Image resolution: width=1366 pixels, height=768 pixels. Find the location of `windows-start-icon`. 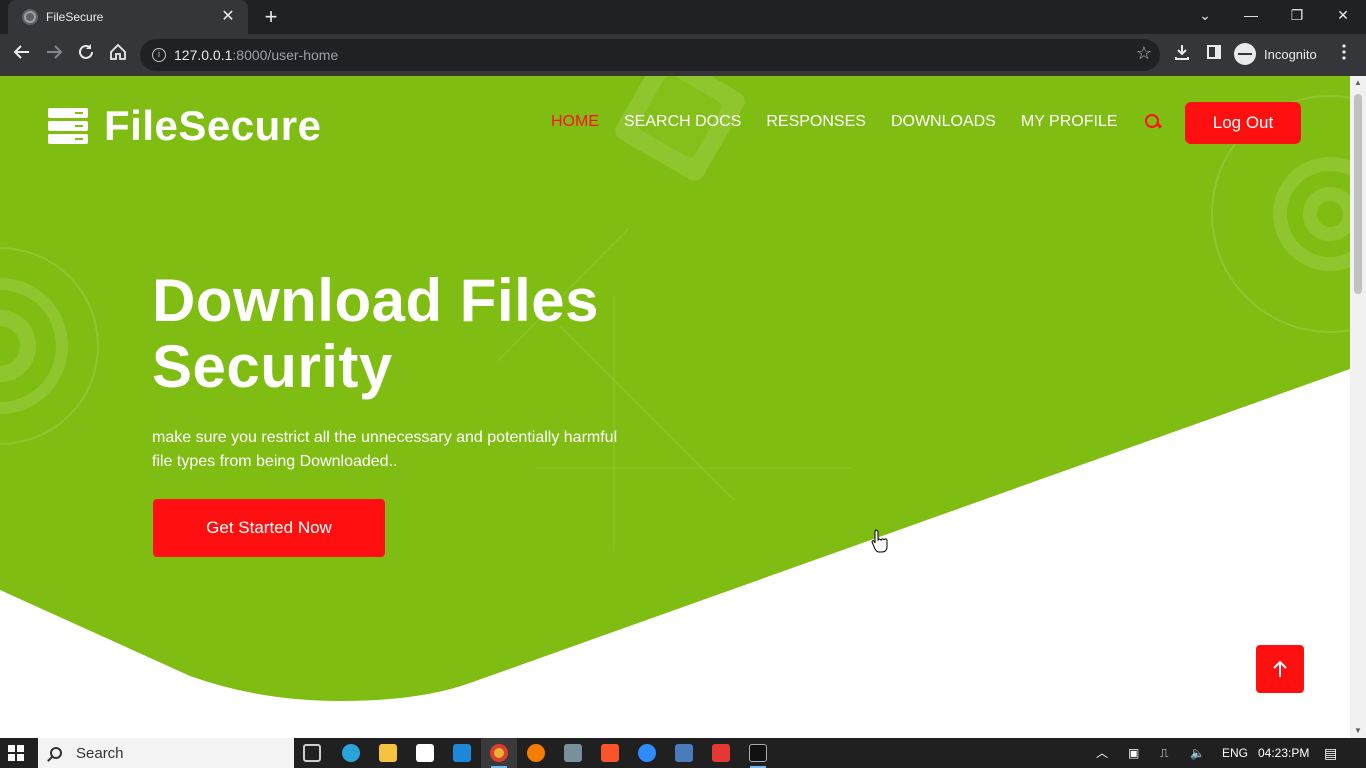

windows-start-icon is located at coordinates (16, 753).